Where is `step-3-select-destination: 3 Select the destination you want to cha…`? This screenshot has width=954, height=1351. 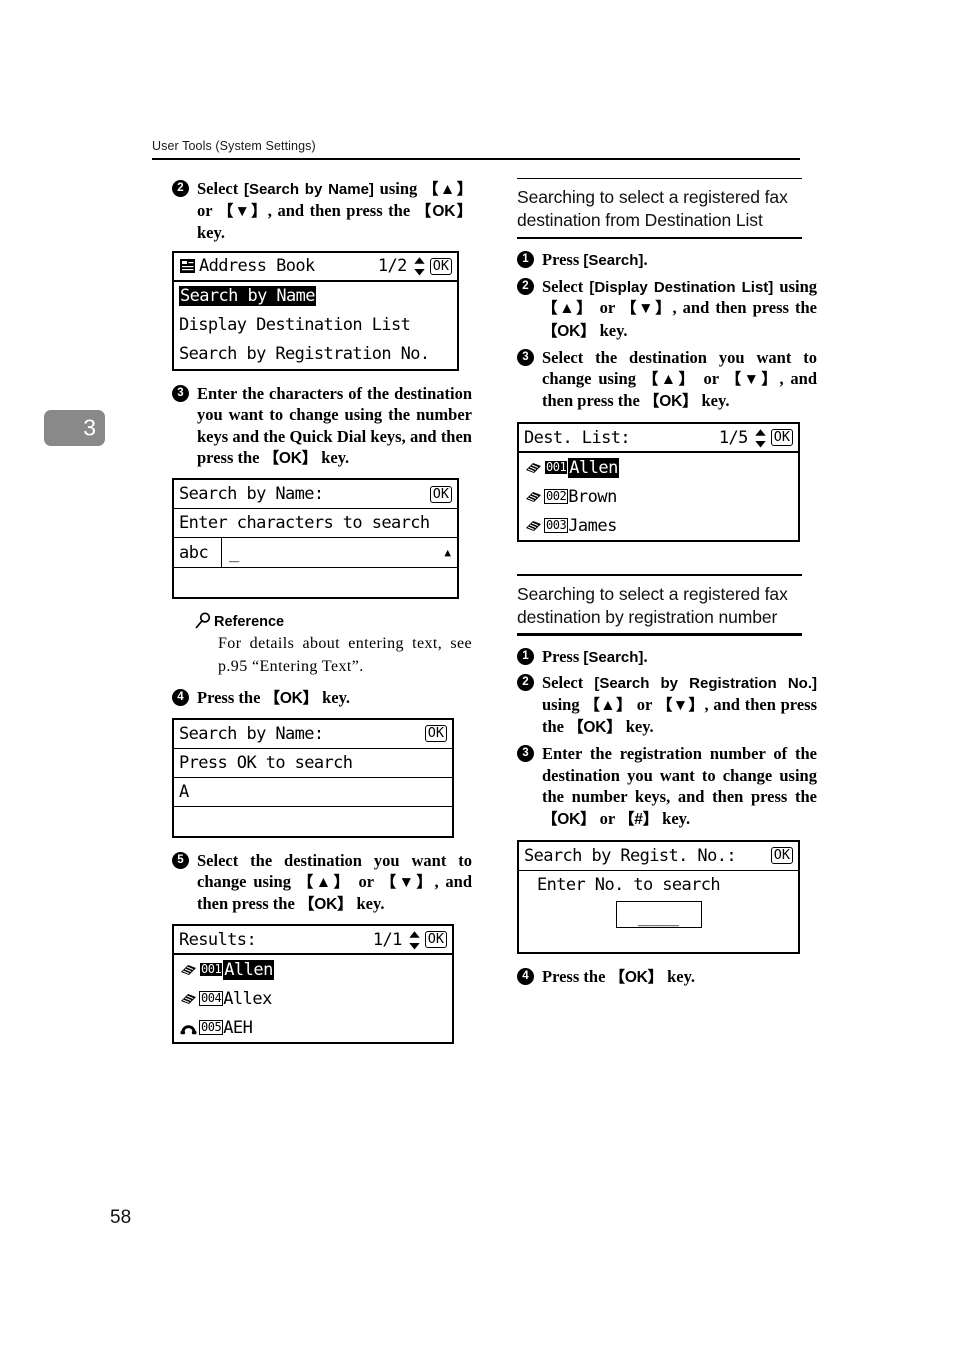 step-3-select-destination: 3 Select the destination you want to cha… is located at coordinates (667, 380).